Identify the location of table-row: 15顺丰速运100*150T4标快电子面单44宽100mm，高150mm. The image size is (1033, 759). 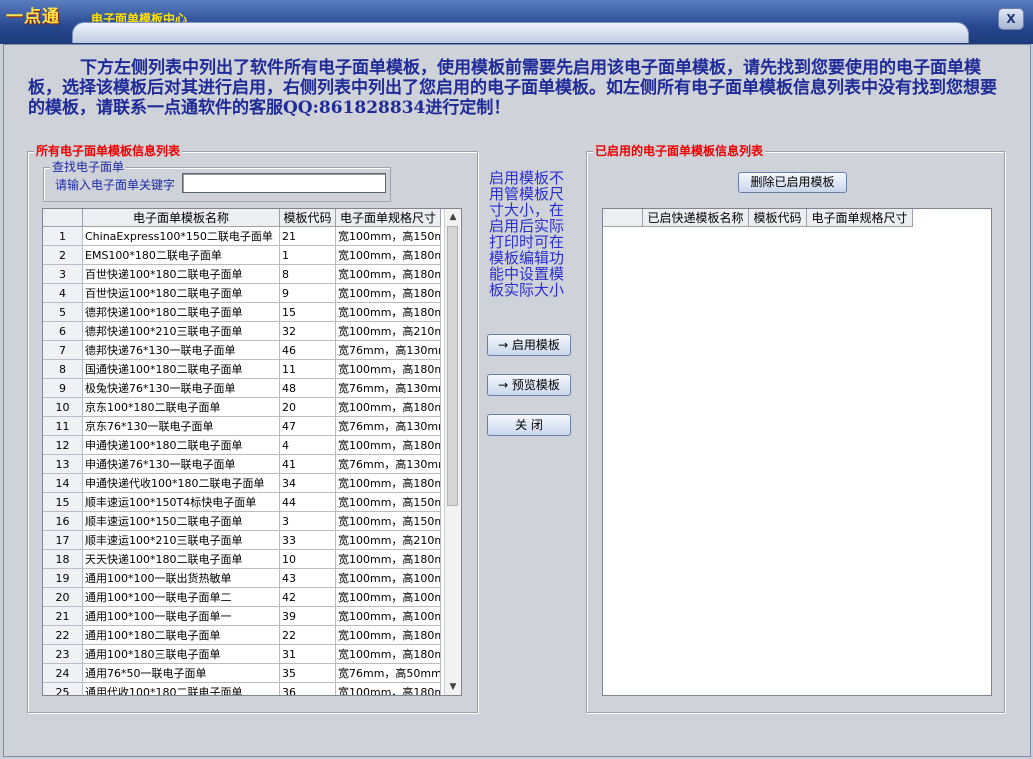
(243, 502).